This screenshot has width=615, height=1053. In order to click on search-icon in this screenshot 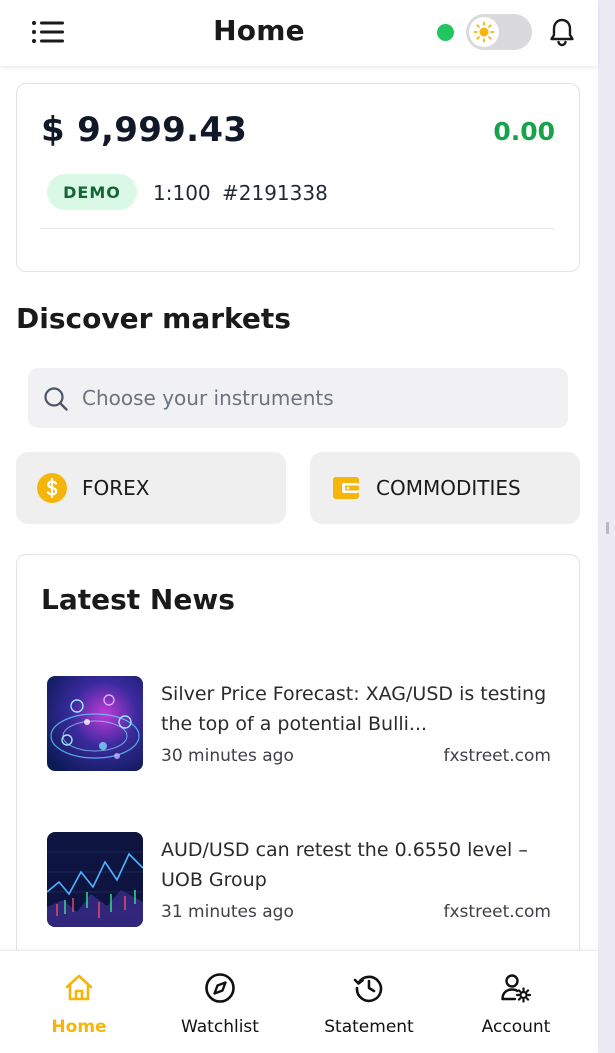, I will do `click(56, 399)`.